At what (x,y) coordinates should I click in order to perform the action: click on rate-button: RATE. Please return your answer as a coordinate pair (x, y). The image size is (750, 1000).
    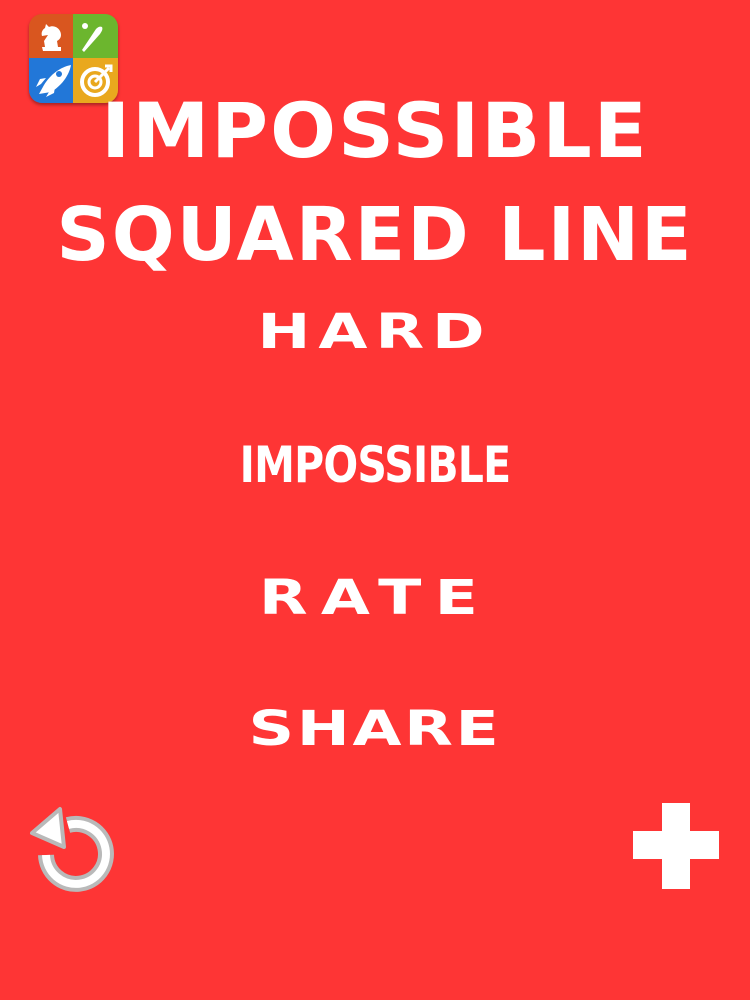
    Looking at the image, I should click on (375, 598).